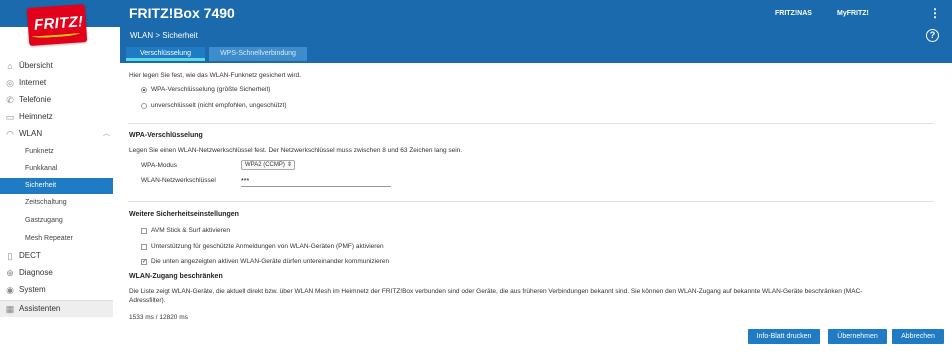  What do you see at coordinates (853, 13) in the screenshot?
I see `myfritz-link: MyFRITZ!` at bounding box center [853, 13].